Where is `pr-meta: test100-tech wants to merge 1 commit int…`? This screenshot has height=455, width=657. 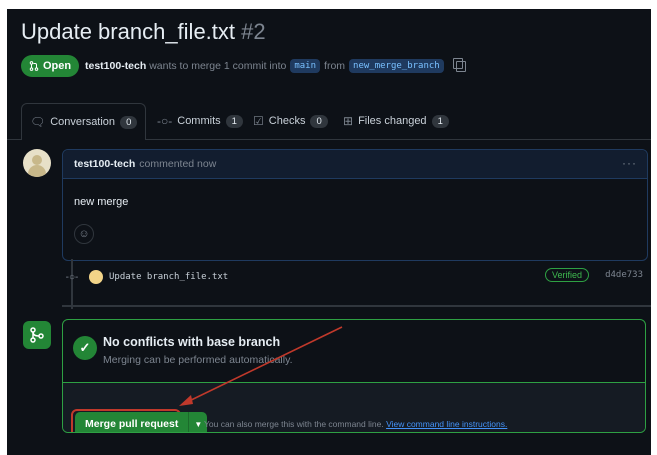 pr-meta: test100-tech wants to merge 1 commit int… is located at coordinates (275, 66).